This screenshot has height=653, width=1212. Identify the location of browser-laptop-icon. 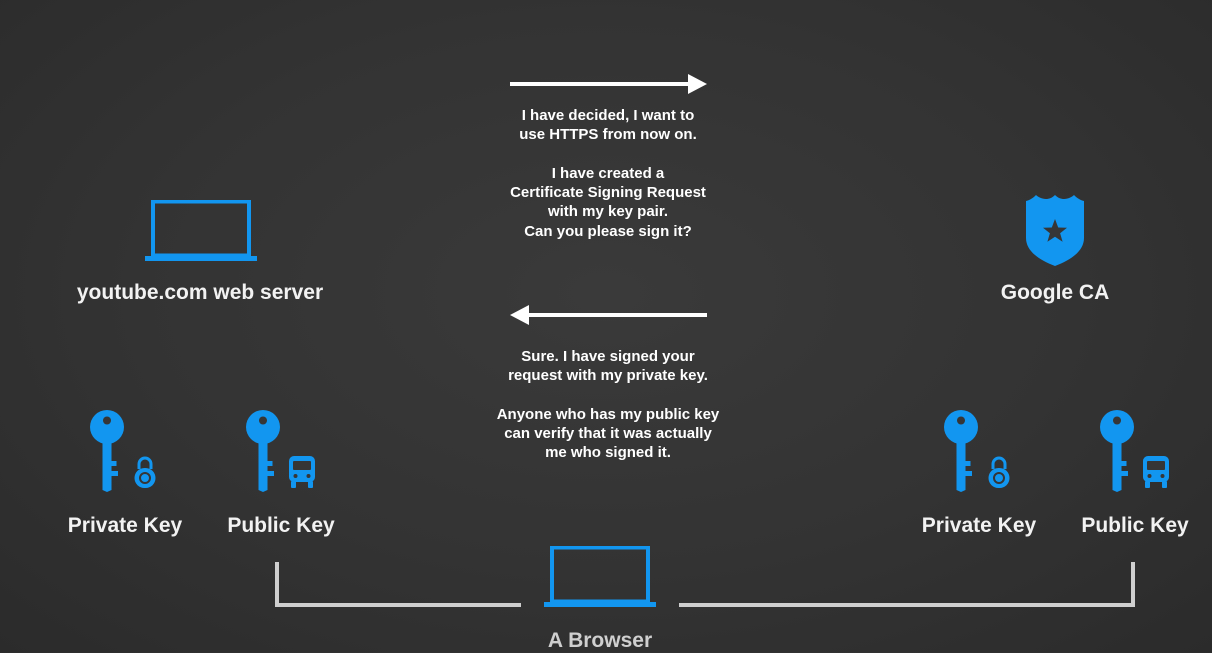
(600, 577).